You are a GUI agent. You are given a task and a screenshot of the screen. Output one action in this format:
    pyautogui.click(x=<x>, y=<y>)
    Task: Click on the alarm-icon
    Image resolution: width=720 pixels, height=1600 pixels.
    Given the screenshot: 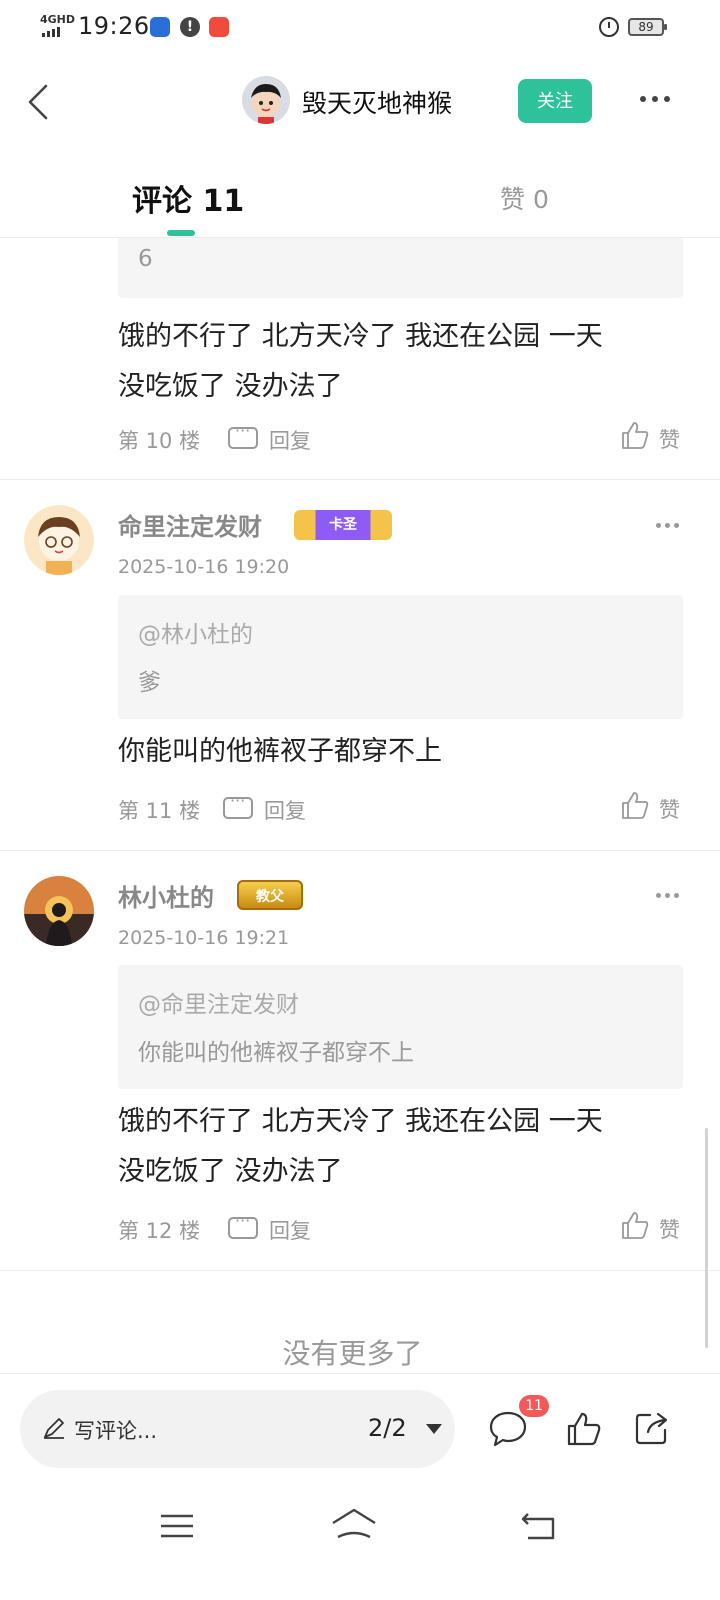 What is the action you would take?
    pyautogui.click(x=609, y=27)
    